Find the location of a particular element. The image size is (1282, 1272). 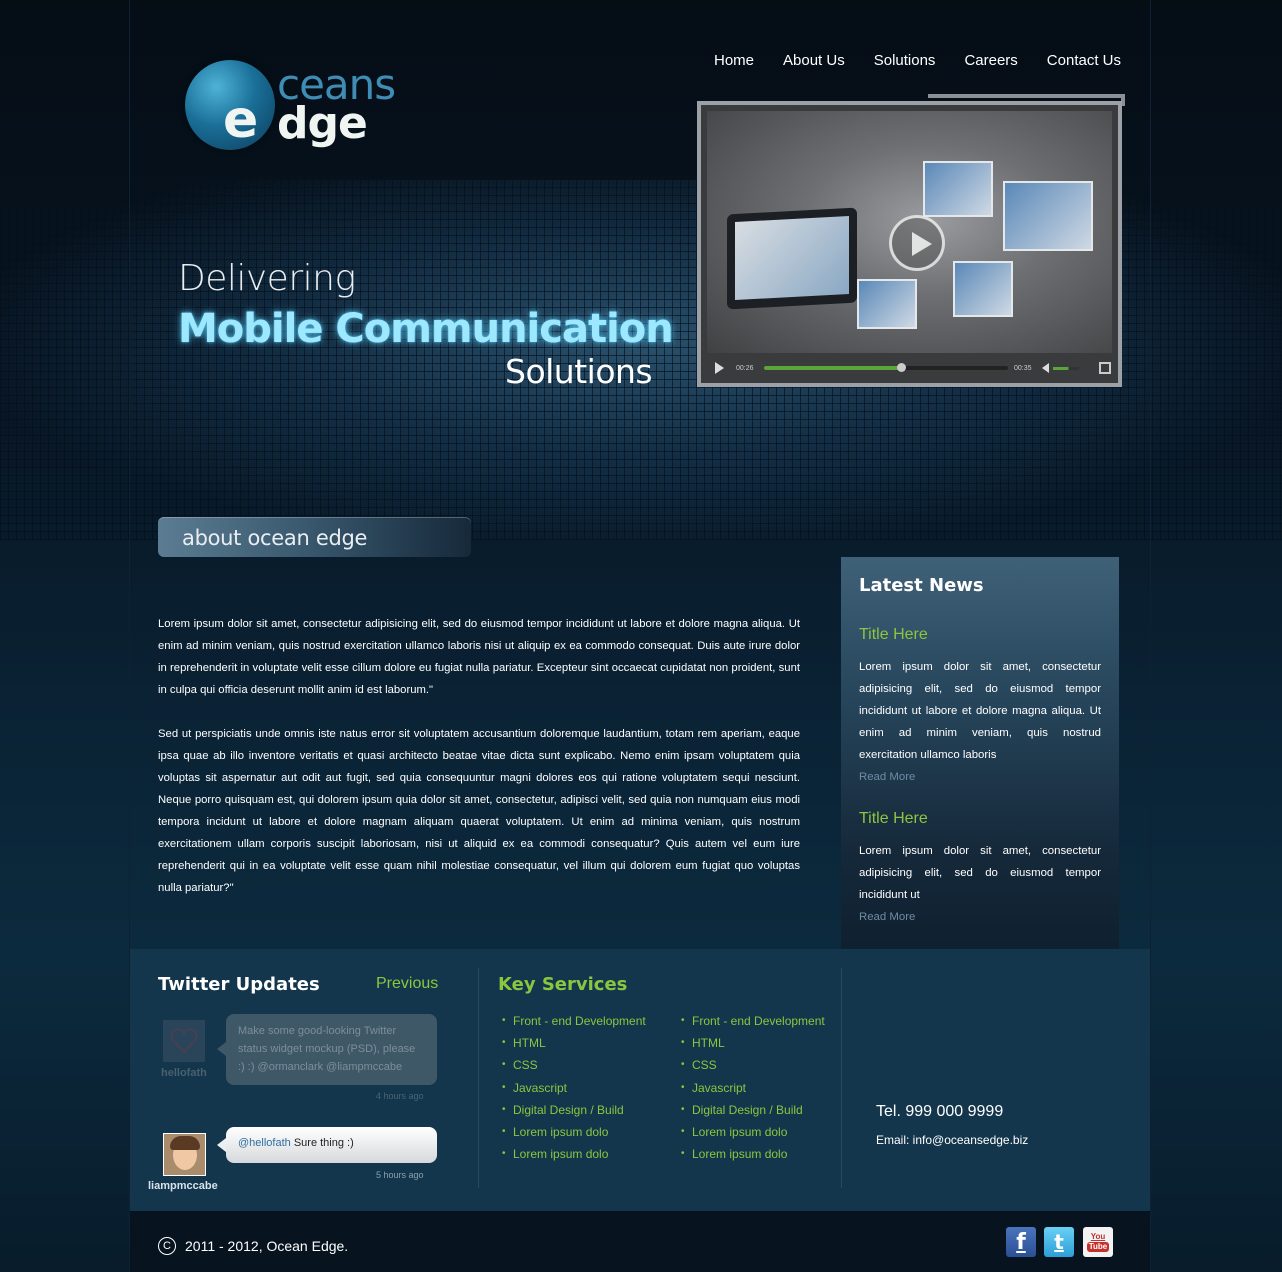

video-player: 00:26 00:35 is located at coordinates (909, 244).